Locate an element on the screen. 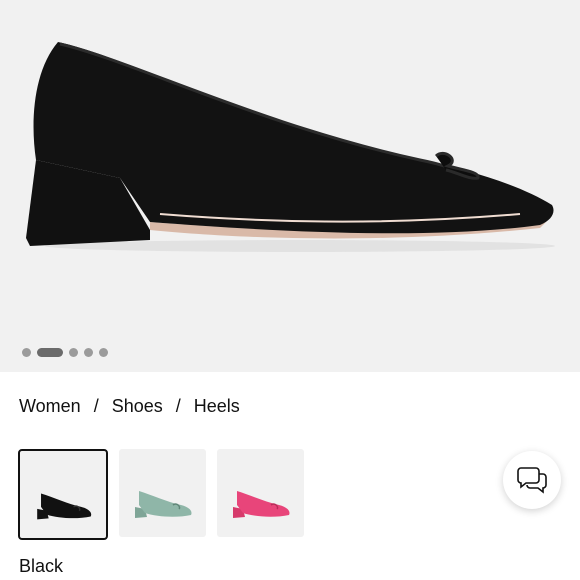  swatch-sage is located at coordinates (162, 493).